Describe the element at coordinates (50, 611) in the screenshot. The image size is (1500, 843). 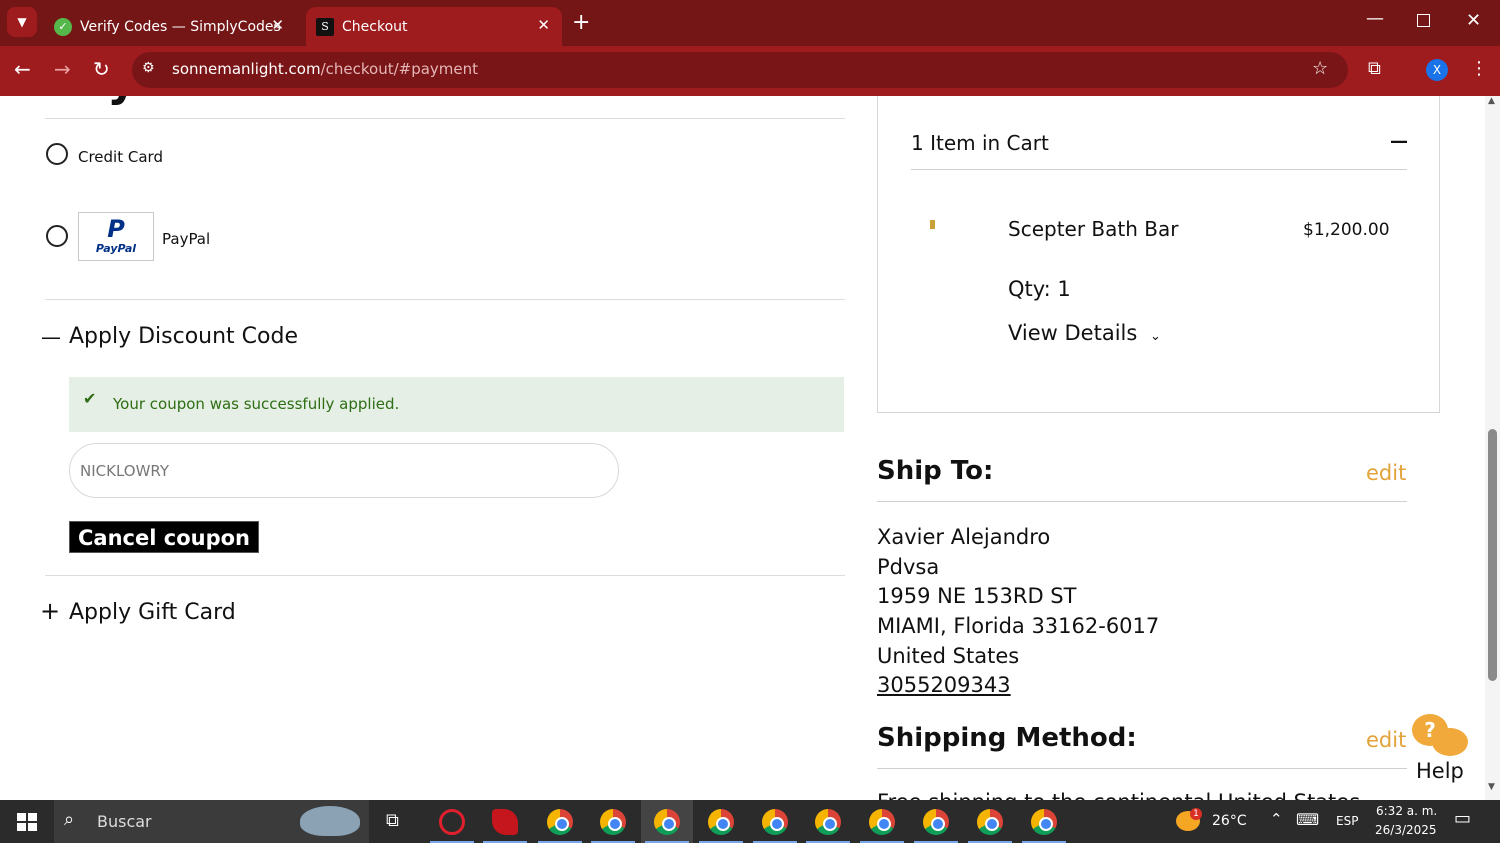
I see `gift-card-toggle-icon: +` at that location.